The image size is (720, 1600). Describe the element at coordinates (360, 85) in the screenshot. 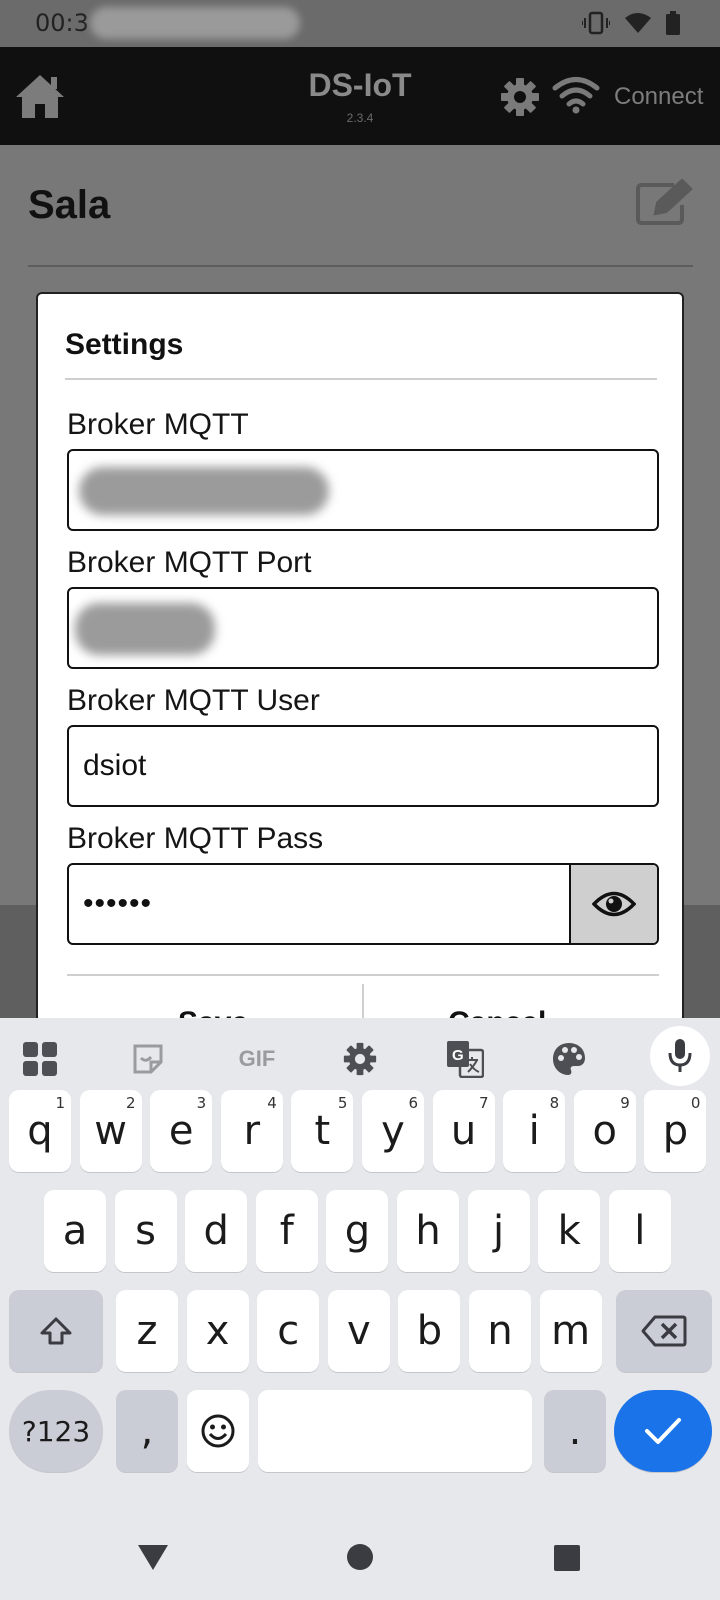

I see `app-title: DS-IoT` at that location.